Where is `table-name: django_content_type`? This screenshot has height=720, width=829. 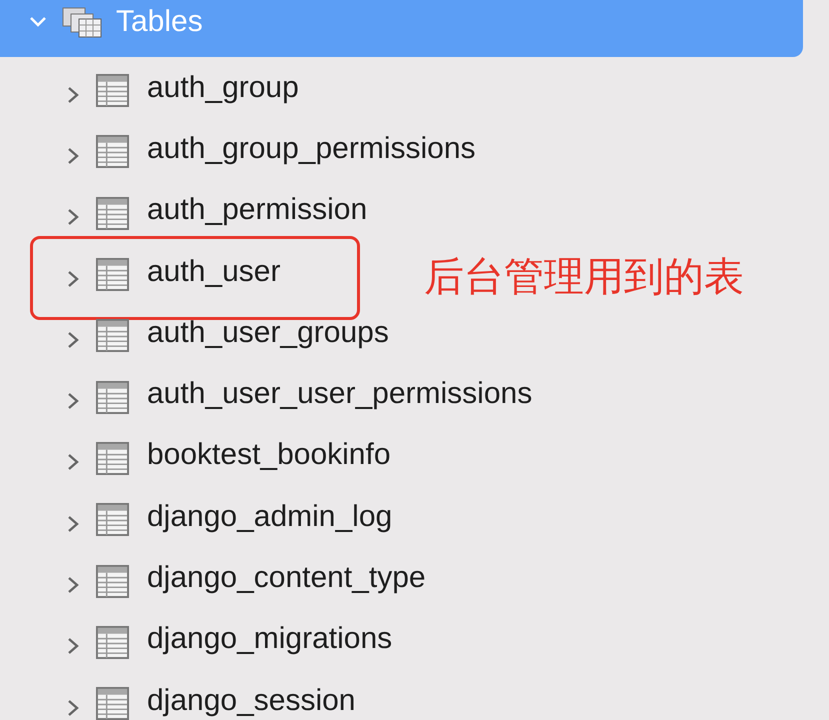
table-name: django_content_type is located at coordinates (286, 578).